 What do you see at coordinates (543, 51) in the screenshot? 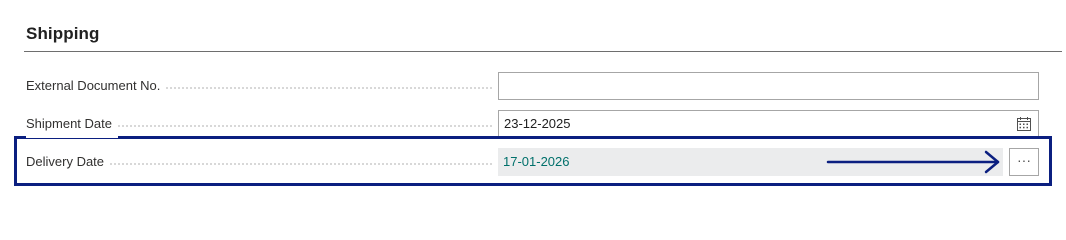
I see `section-divider` at bounding box center [543, 51].